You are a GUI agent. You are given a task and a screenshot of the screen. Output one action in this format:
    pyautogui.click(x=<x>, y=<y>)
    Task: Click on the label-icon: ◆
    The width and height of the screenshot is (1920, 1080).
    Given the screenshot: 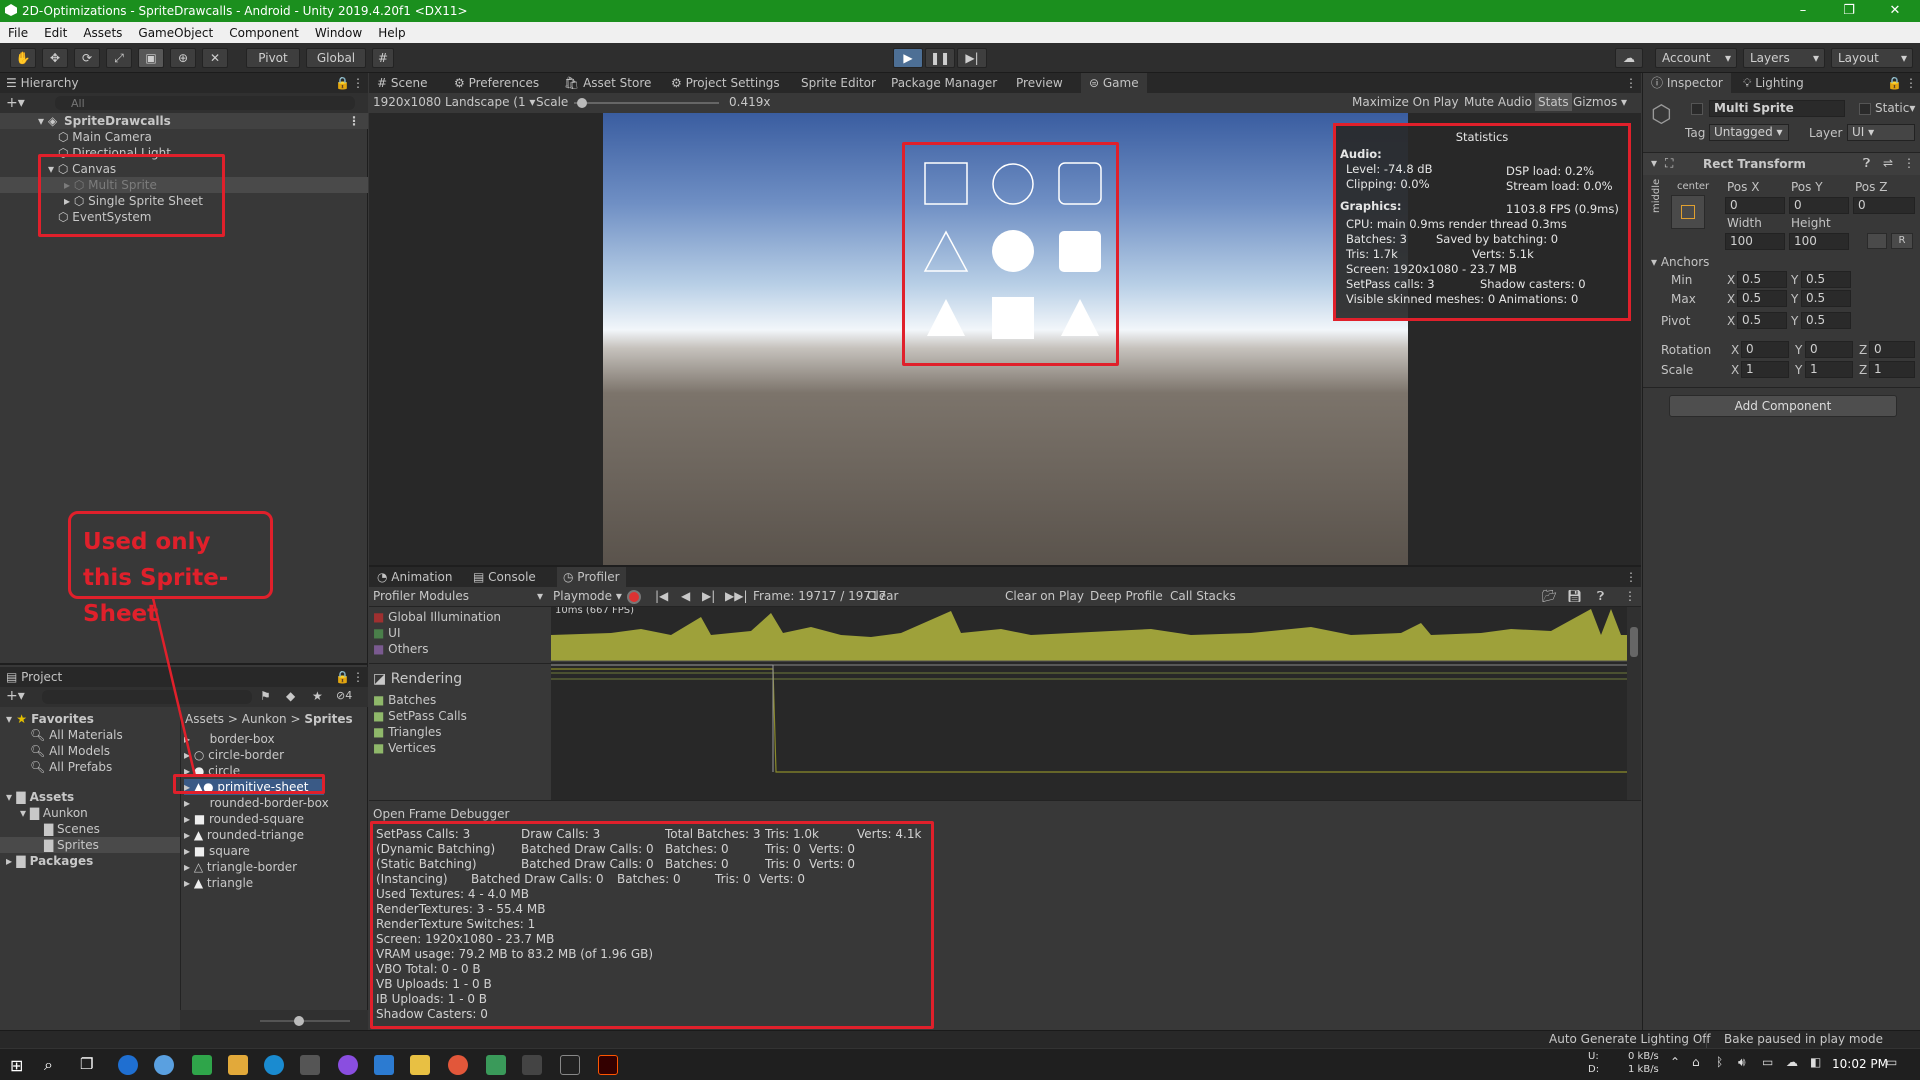 What is the action you would take?
    pyautogui.click(x=290, y=696)
    